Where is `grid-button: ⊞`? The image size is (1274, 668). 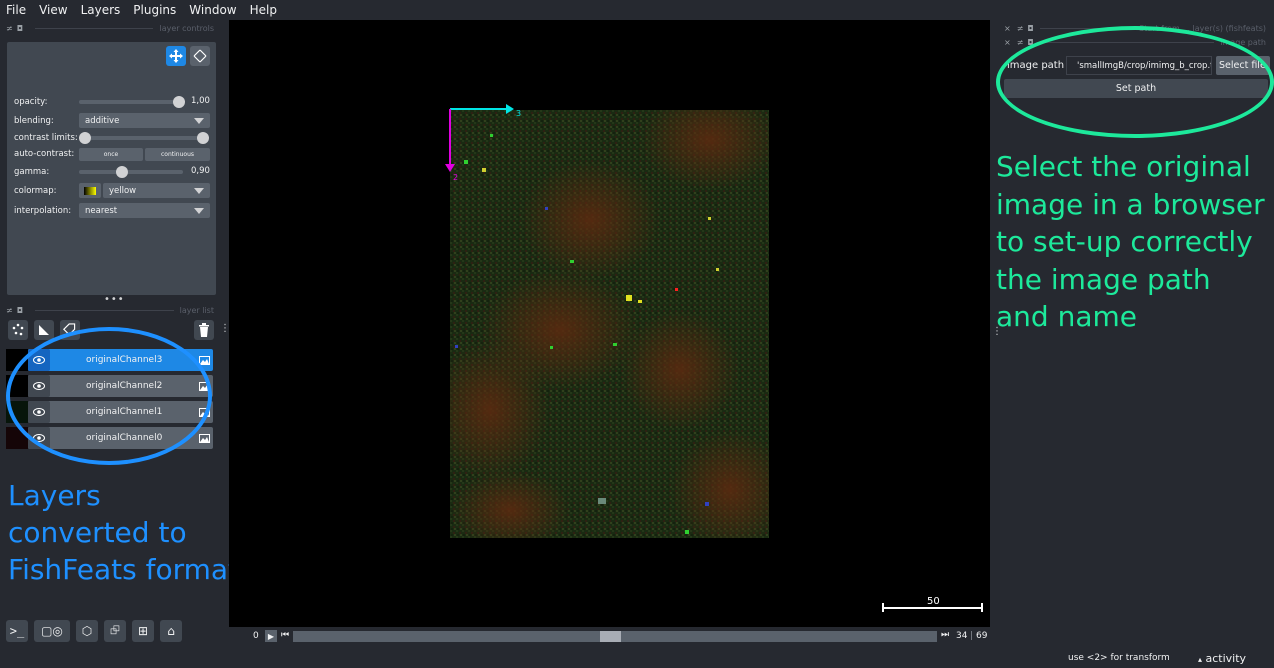 grid-button: ⊞ is located at coordinates (143, 631).